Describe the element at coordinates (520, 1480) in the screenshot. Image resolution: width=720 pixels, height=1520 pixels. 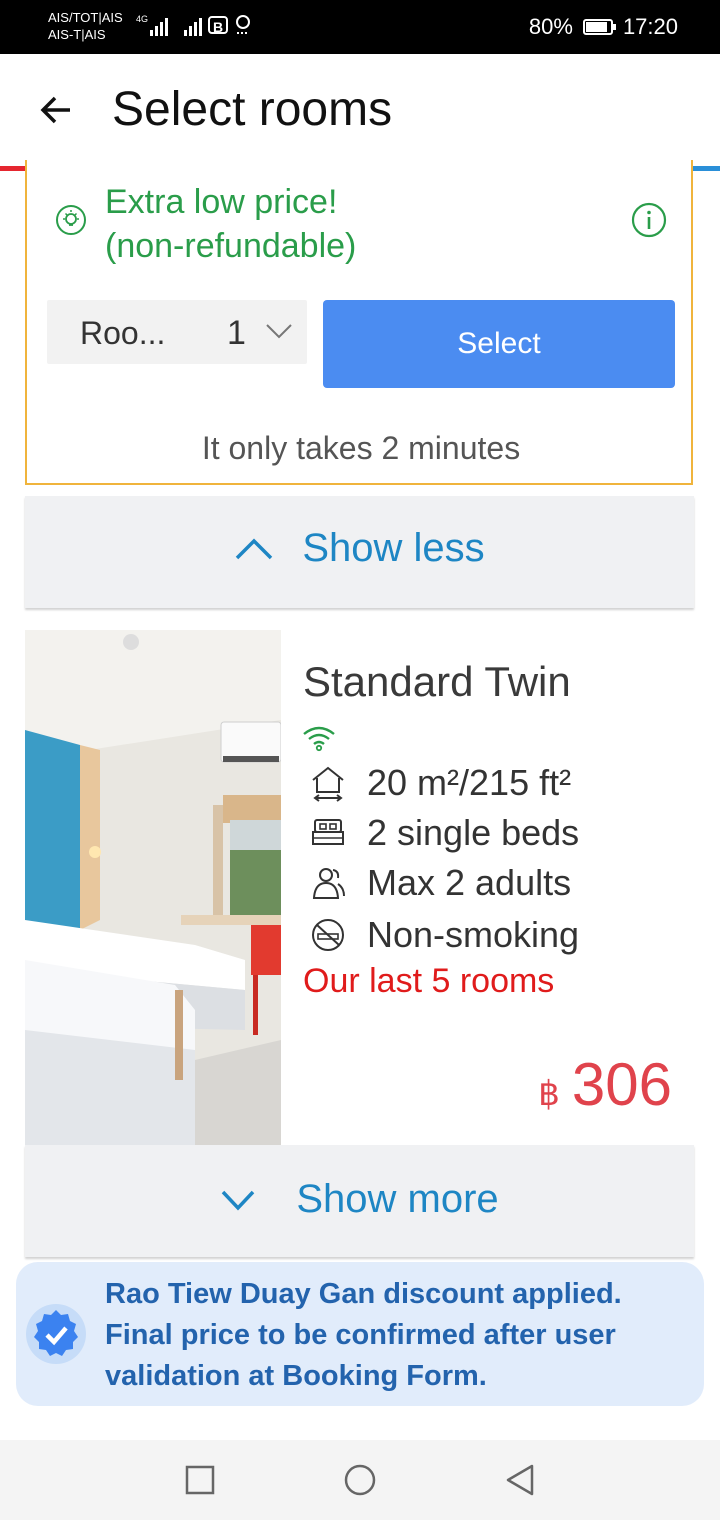
I see `back-triangle-icon` at that location.